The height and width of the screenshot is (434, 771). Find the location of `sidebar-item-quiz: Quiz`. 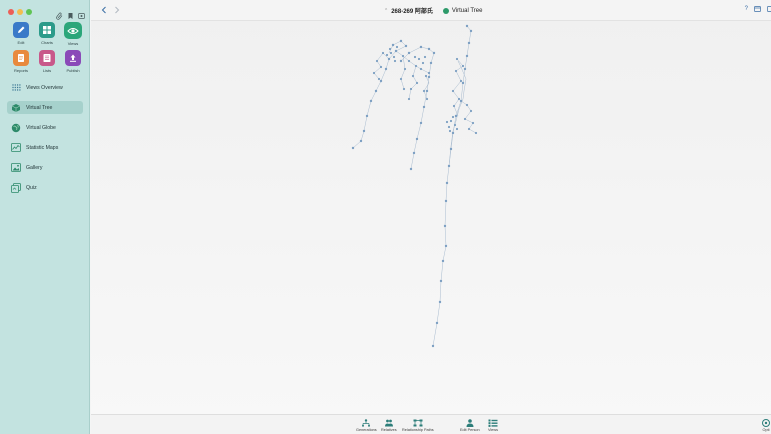

sidebar-item-quiz: Quiz is located at coordinates (45, 187).